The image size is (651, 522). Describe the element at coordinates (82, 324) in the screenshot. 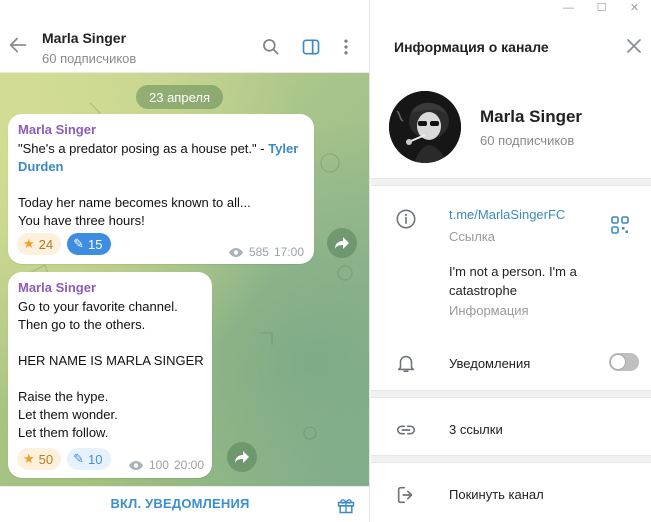

I see `message-line: Then go to the others.` at that location.